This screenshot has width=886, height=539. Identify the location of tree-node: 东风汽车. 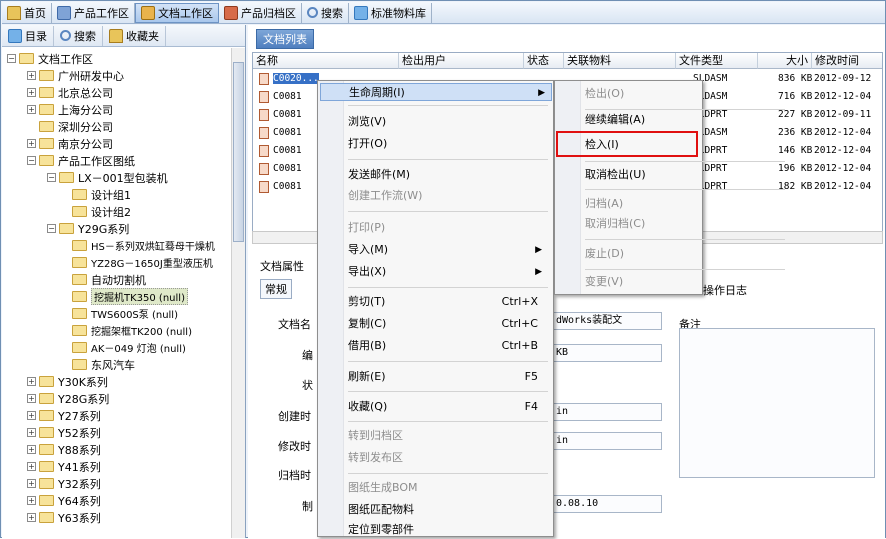
(103, 364).